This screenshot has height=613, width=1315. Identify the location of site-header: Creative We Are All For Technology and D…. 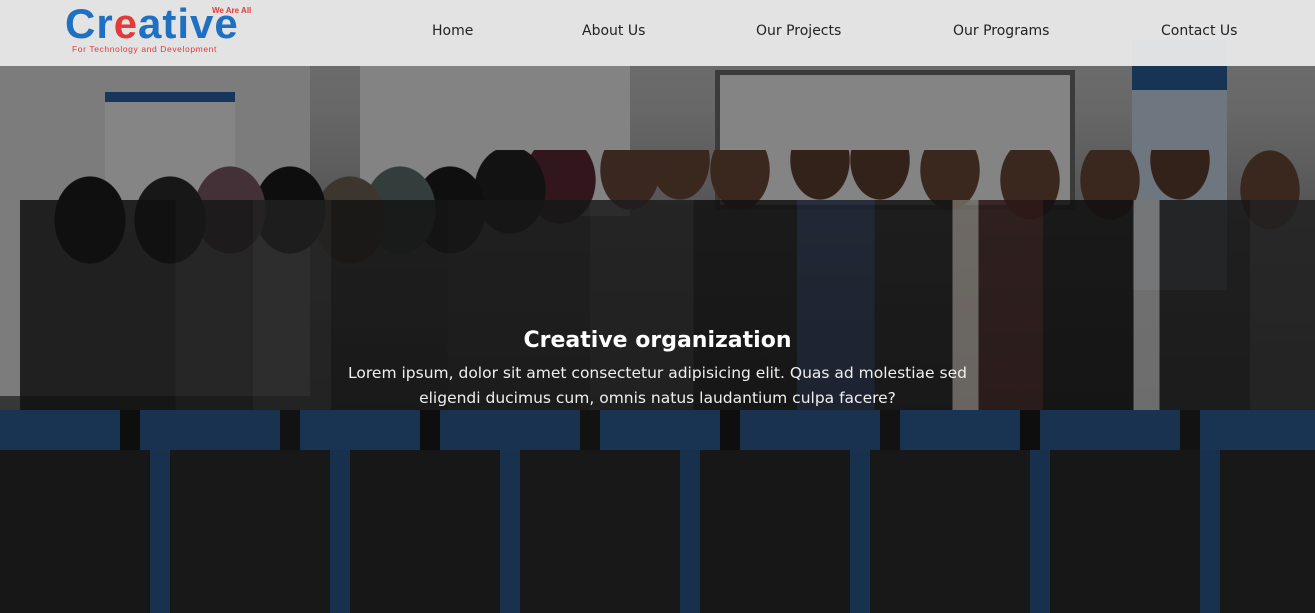
(657, 33).